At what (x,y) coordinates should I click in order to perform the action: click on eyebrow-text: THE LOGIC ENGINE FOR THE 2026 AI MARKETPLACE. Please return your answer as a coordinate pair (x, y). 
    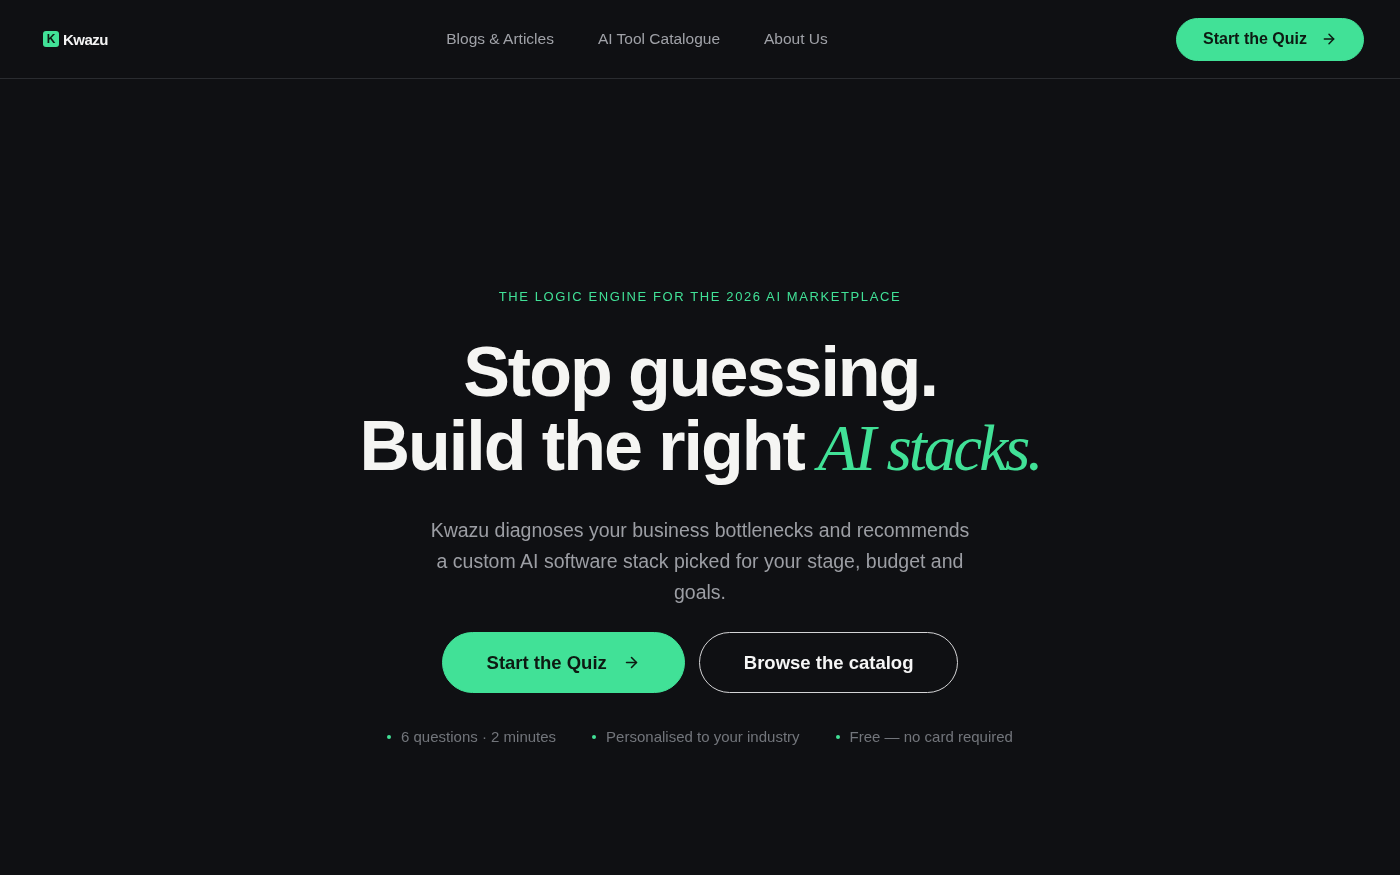
    Looking at the image, I should click on (700, 297).